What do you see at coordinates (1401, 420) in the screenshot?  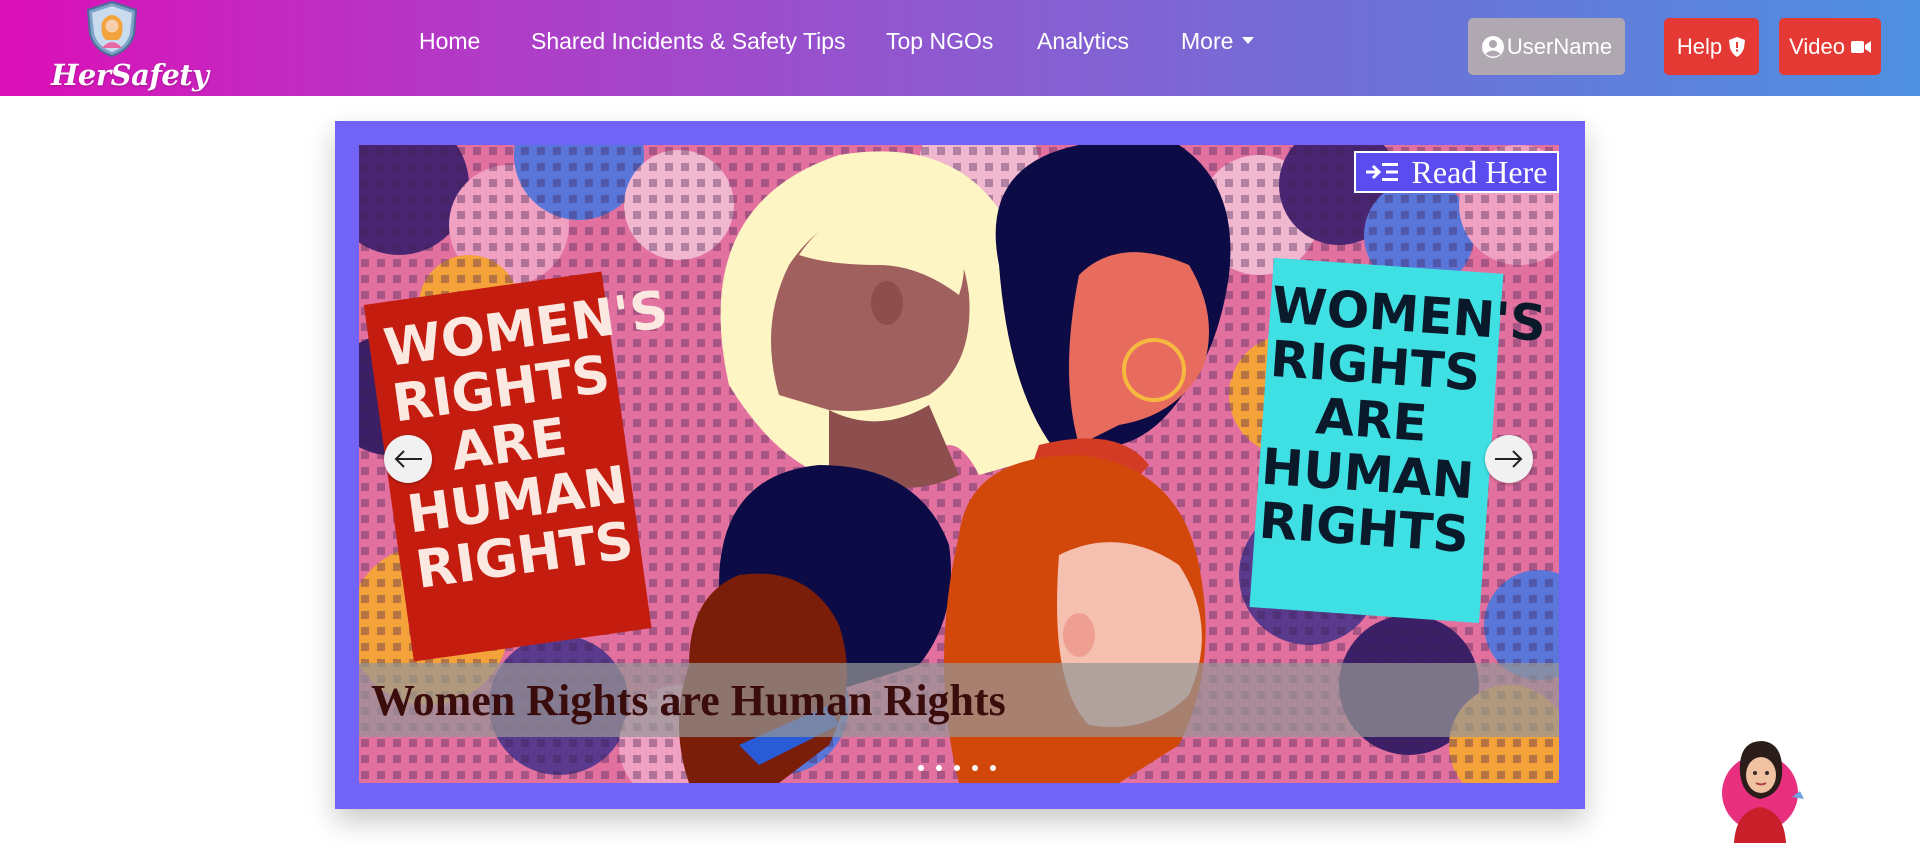 I see `banner-right-text: WOMEN'S RIGHTS ARE HUMAN RIGHTS` at bounding box center [1401, 420].